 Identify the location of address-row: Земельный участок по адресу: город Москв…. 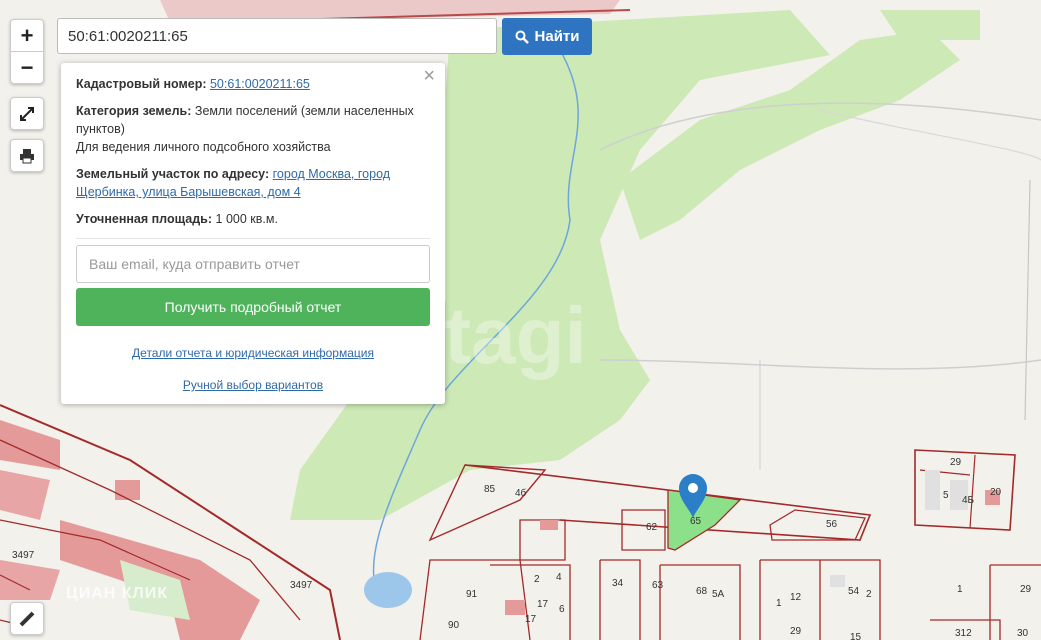
(253, 183).